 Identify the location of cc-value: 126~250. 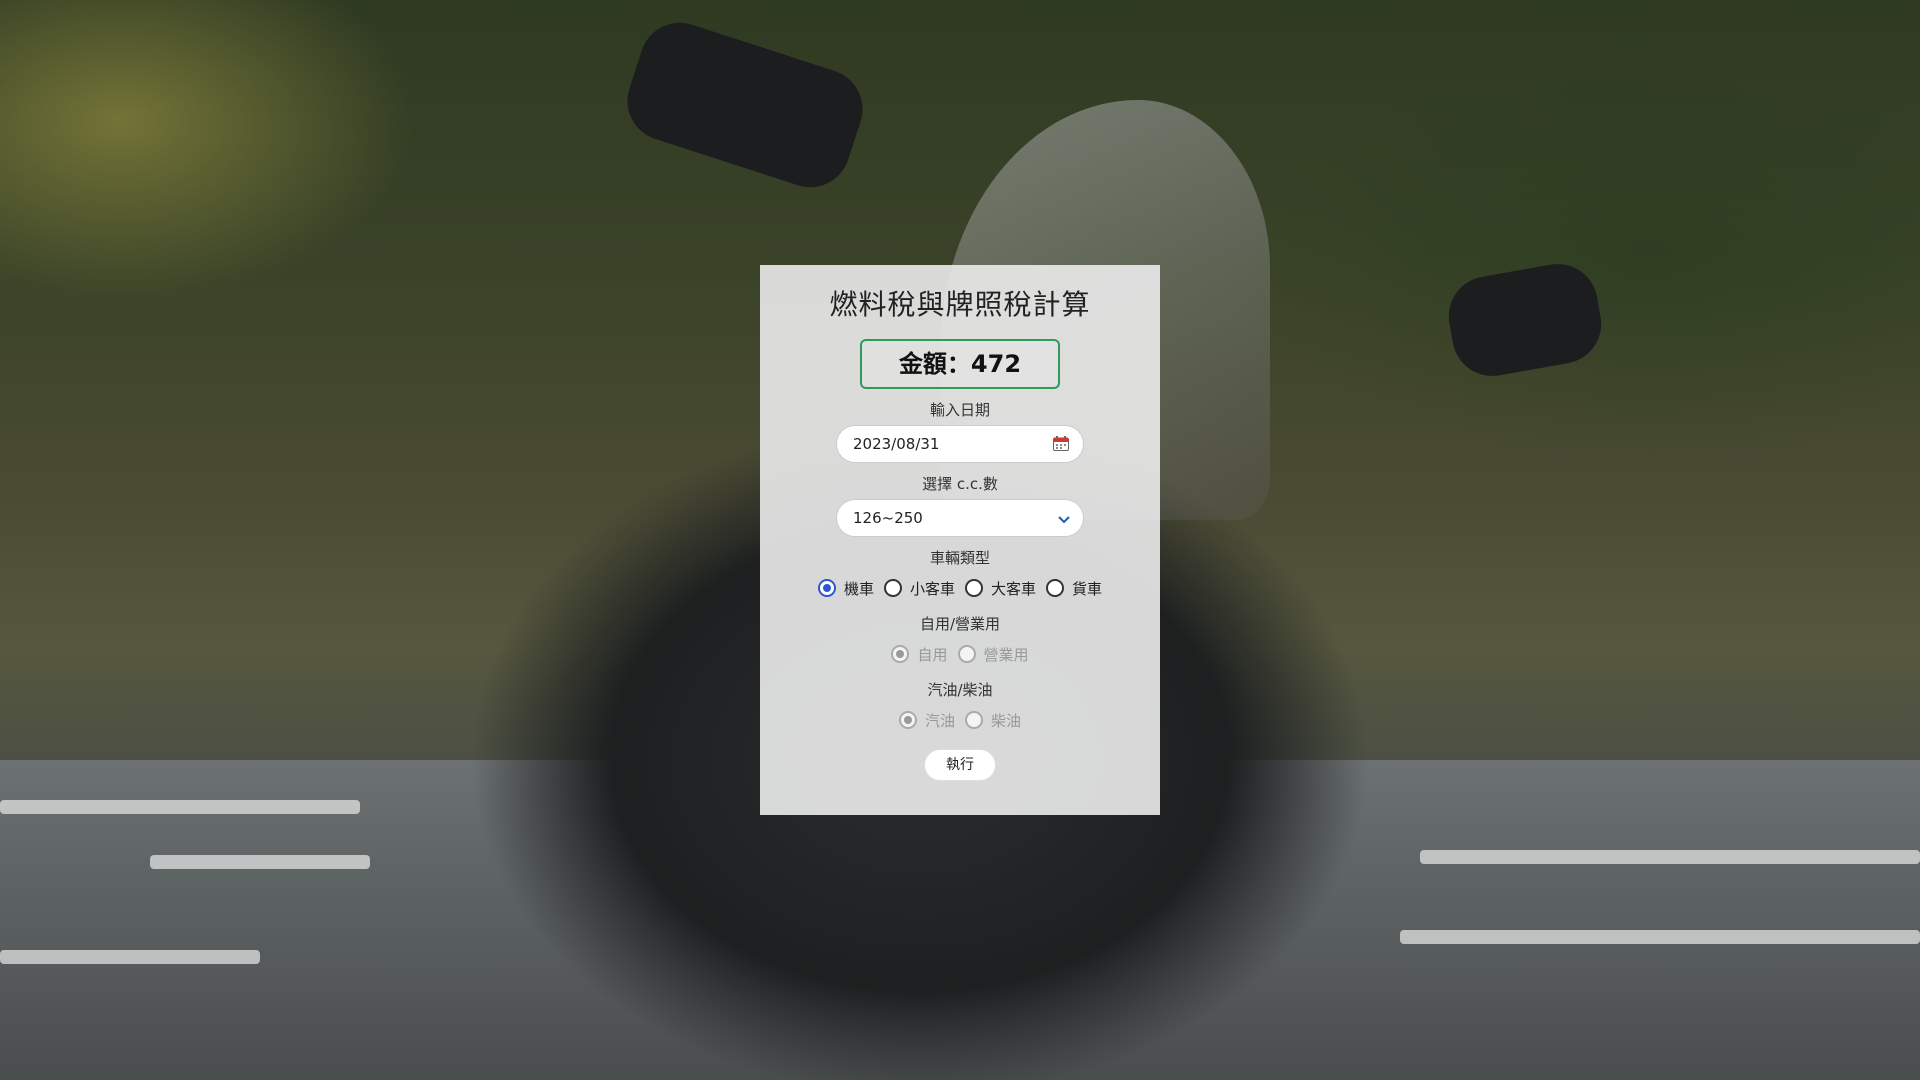
(888, 518).